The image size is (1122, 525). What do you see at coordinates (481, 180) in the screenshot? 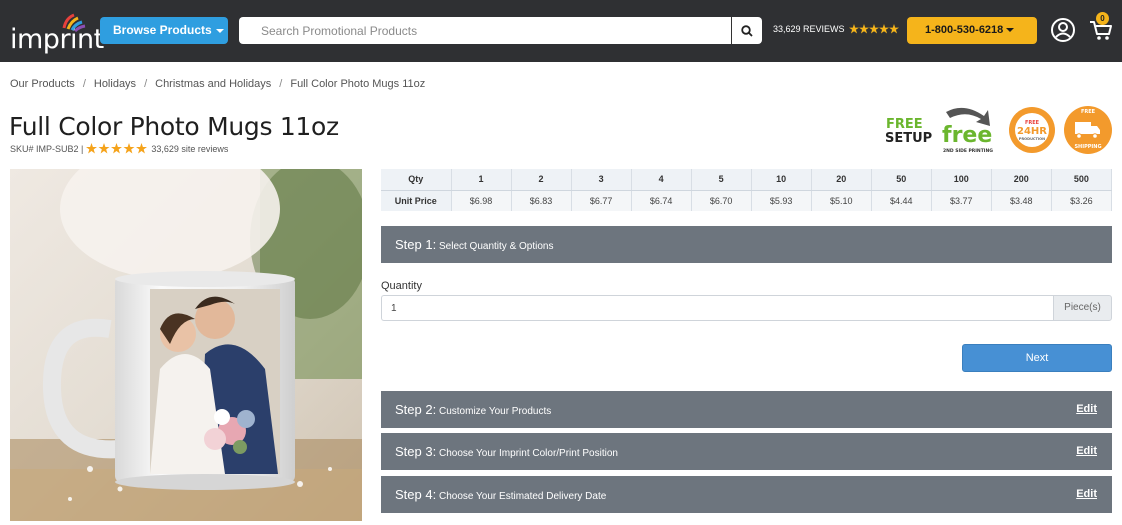
I see `qty-cell: 1` at bounding box center [481, 180].